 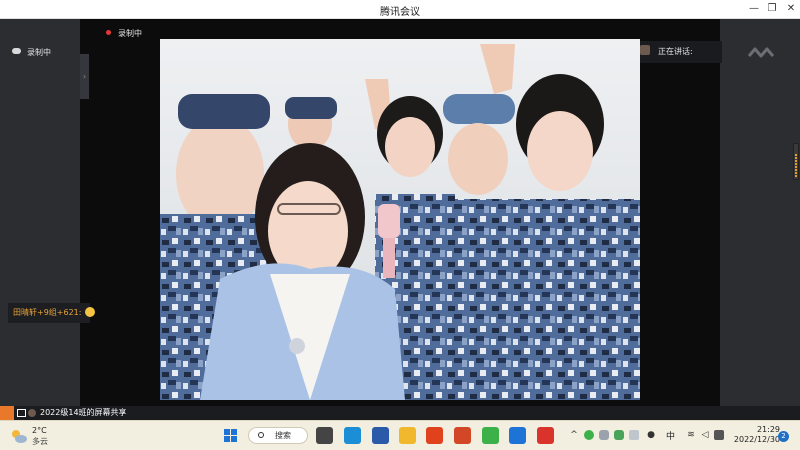 What do you see at coordinates (230, 435) in the screenshot?
I see `windows-logo-icon` at bounding box center [230, 435].